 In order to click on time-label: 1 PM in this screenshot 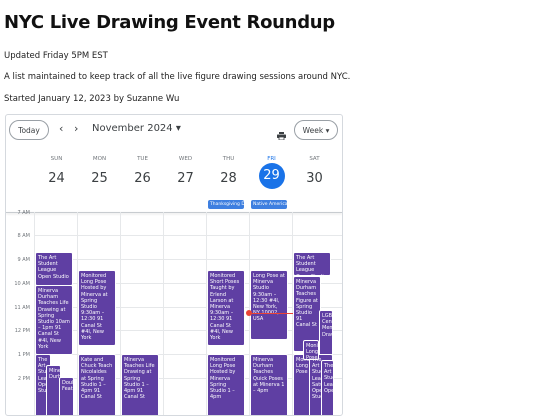, I will do `click(23, 355)`.